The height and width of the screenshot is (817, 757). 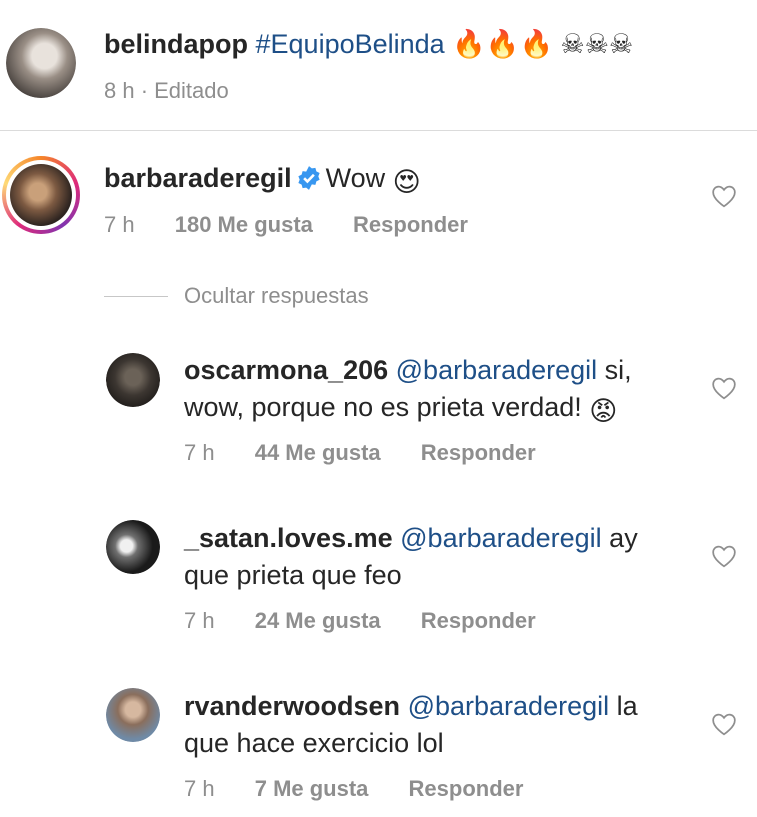 I want to click on comment-reply-button: Responder, so click(x=410, y=224).